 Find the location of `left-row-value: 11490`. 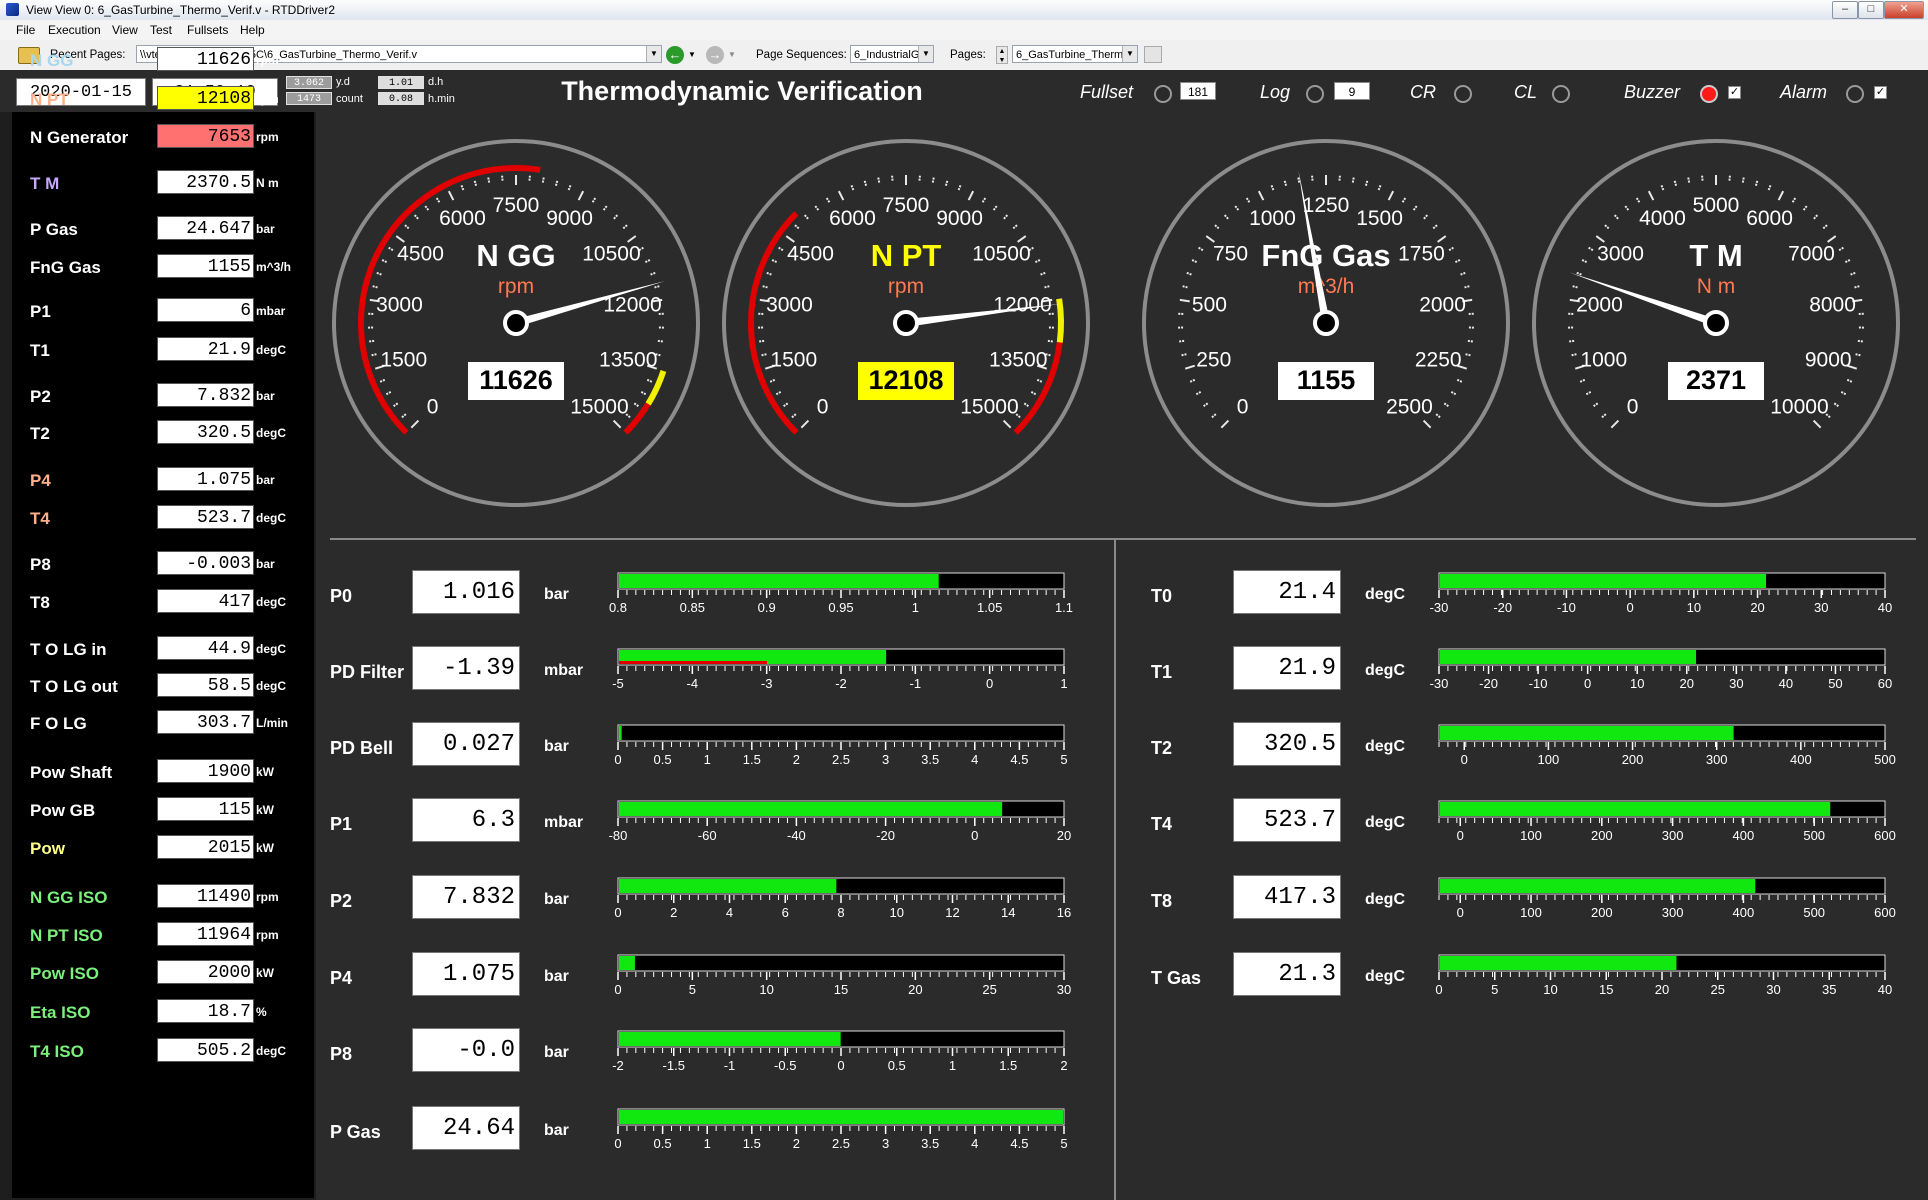

left-row-value: 11490 is located at coordinates (205, 896).